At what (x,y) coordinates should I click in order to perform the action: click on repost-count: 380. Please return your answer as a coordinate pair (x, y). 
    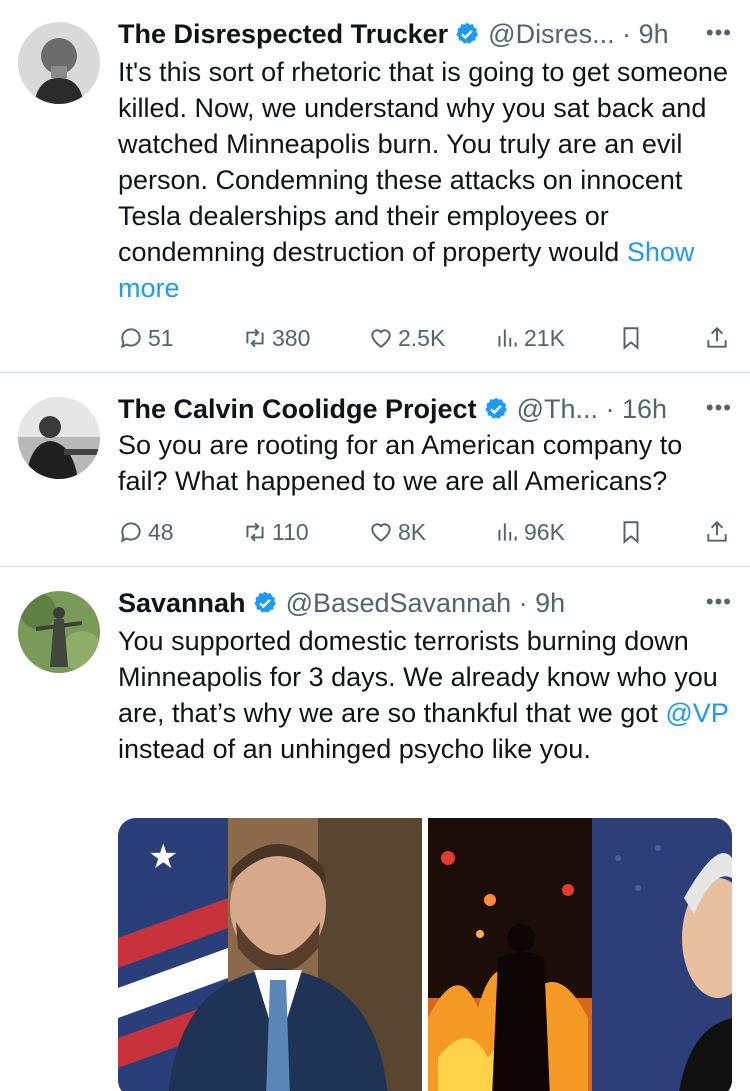
    Looking at the image, I should click on (291, 337).